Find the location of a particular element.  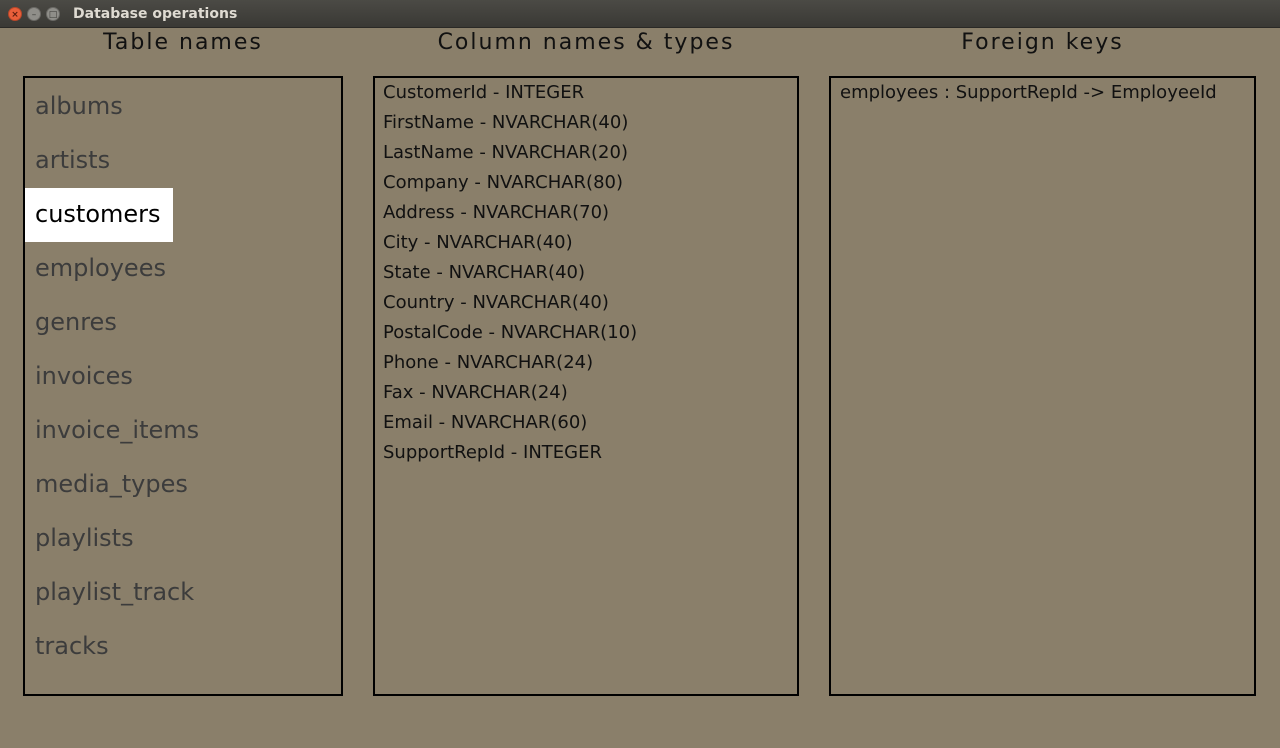

column-item: PostalCode - NVARCHAR(10) is located at coordinates (510, 336).